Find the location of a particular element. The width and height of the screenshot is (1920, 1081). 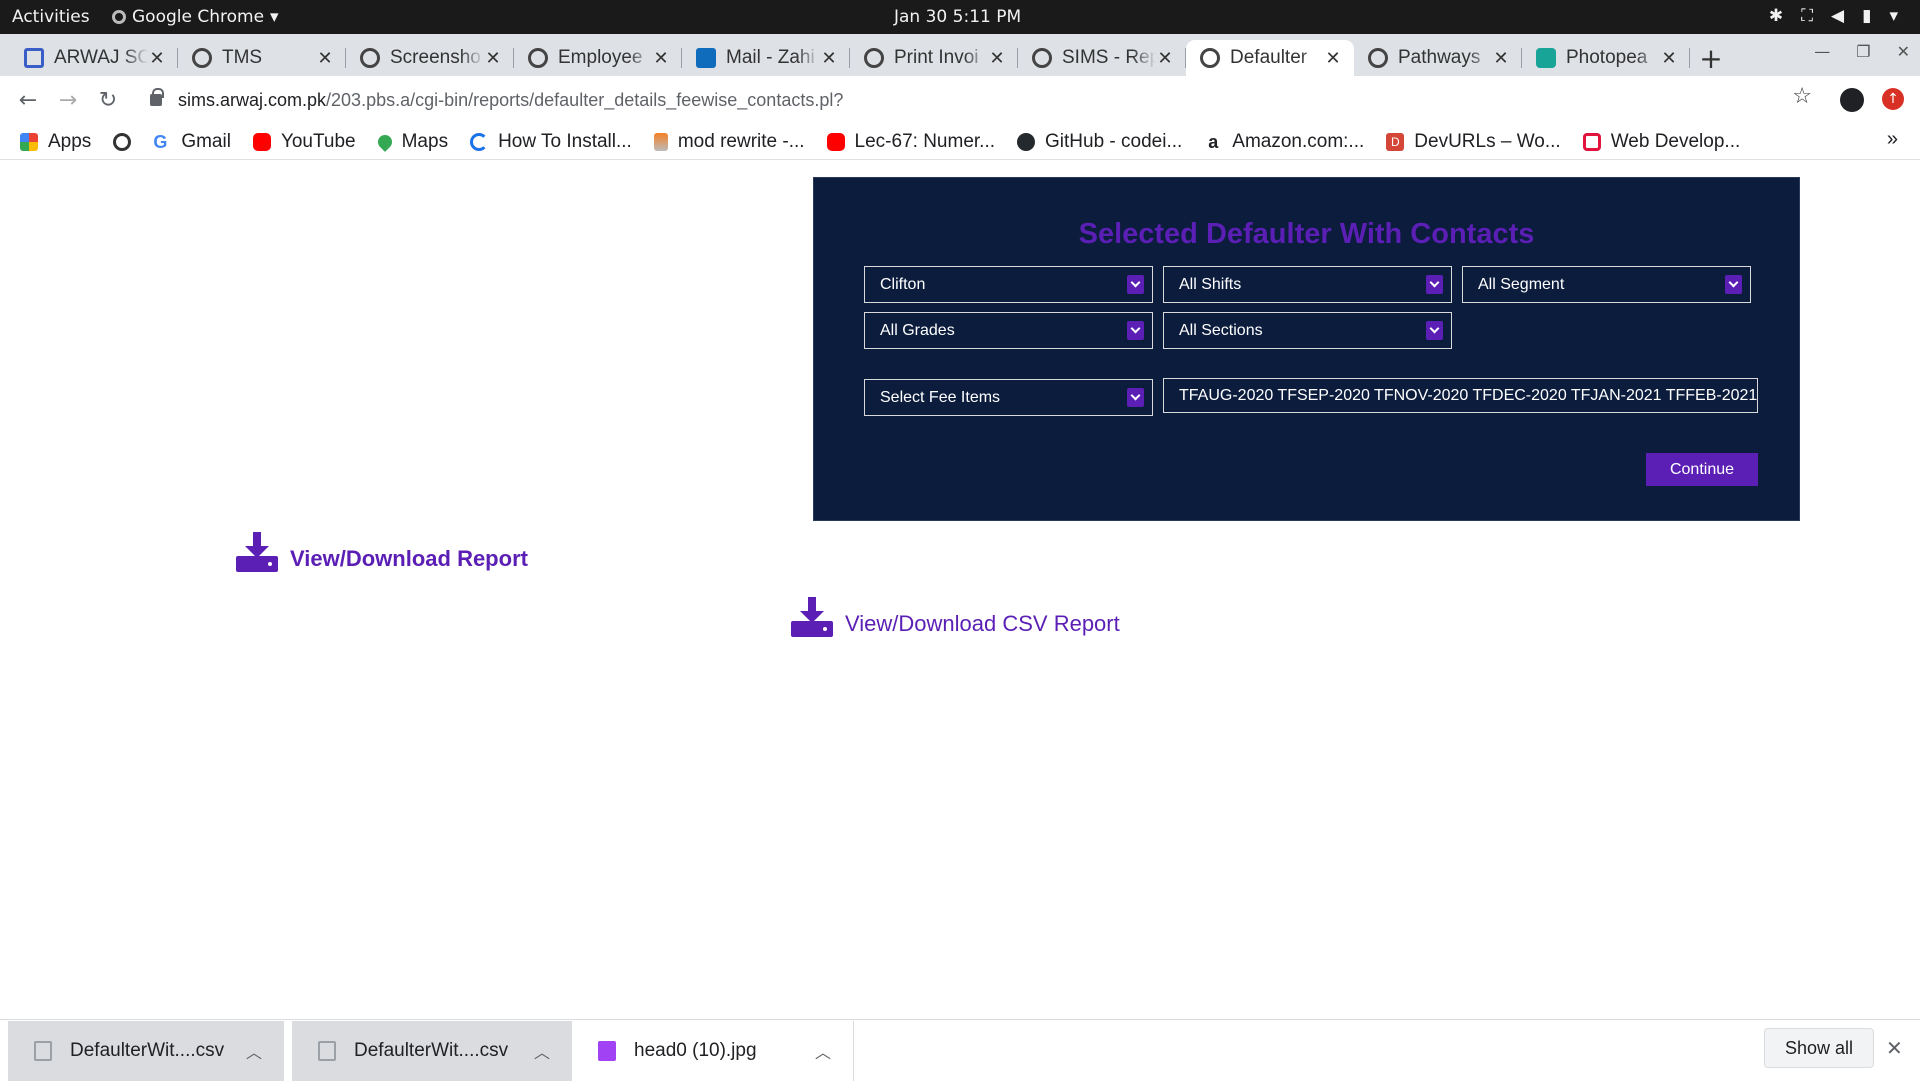

minimize-icon: — is located at coordinates (1822, 51).